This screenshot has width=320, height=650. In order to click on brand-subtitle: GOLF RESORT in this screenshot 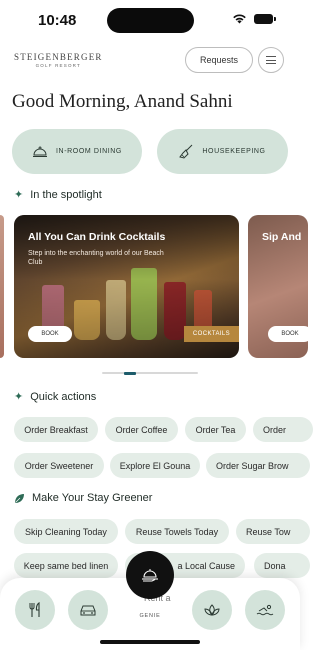, I will do `click(58, 65)`.